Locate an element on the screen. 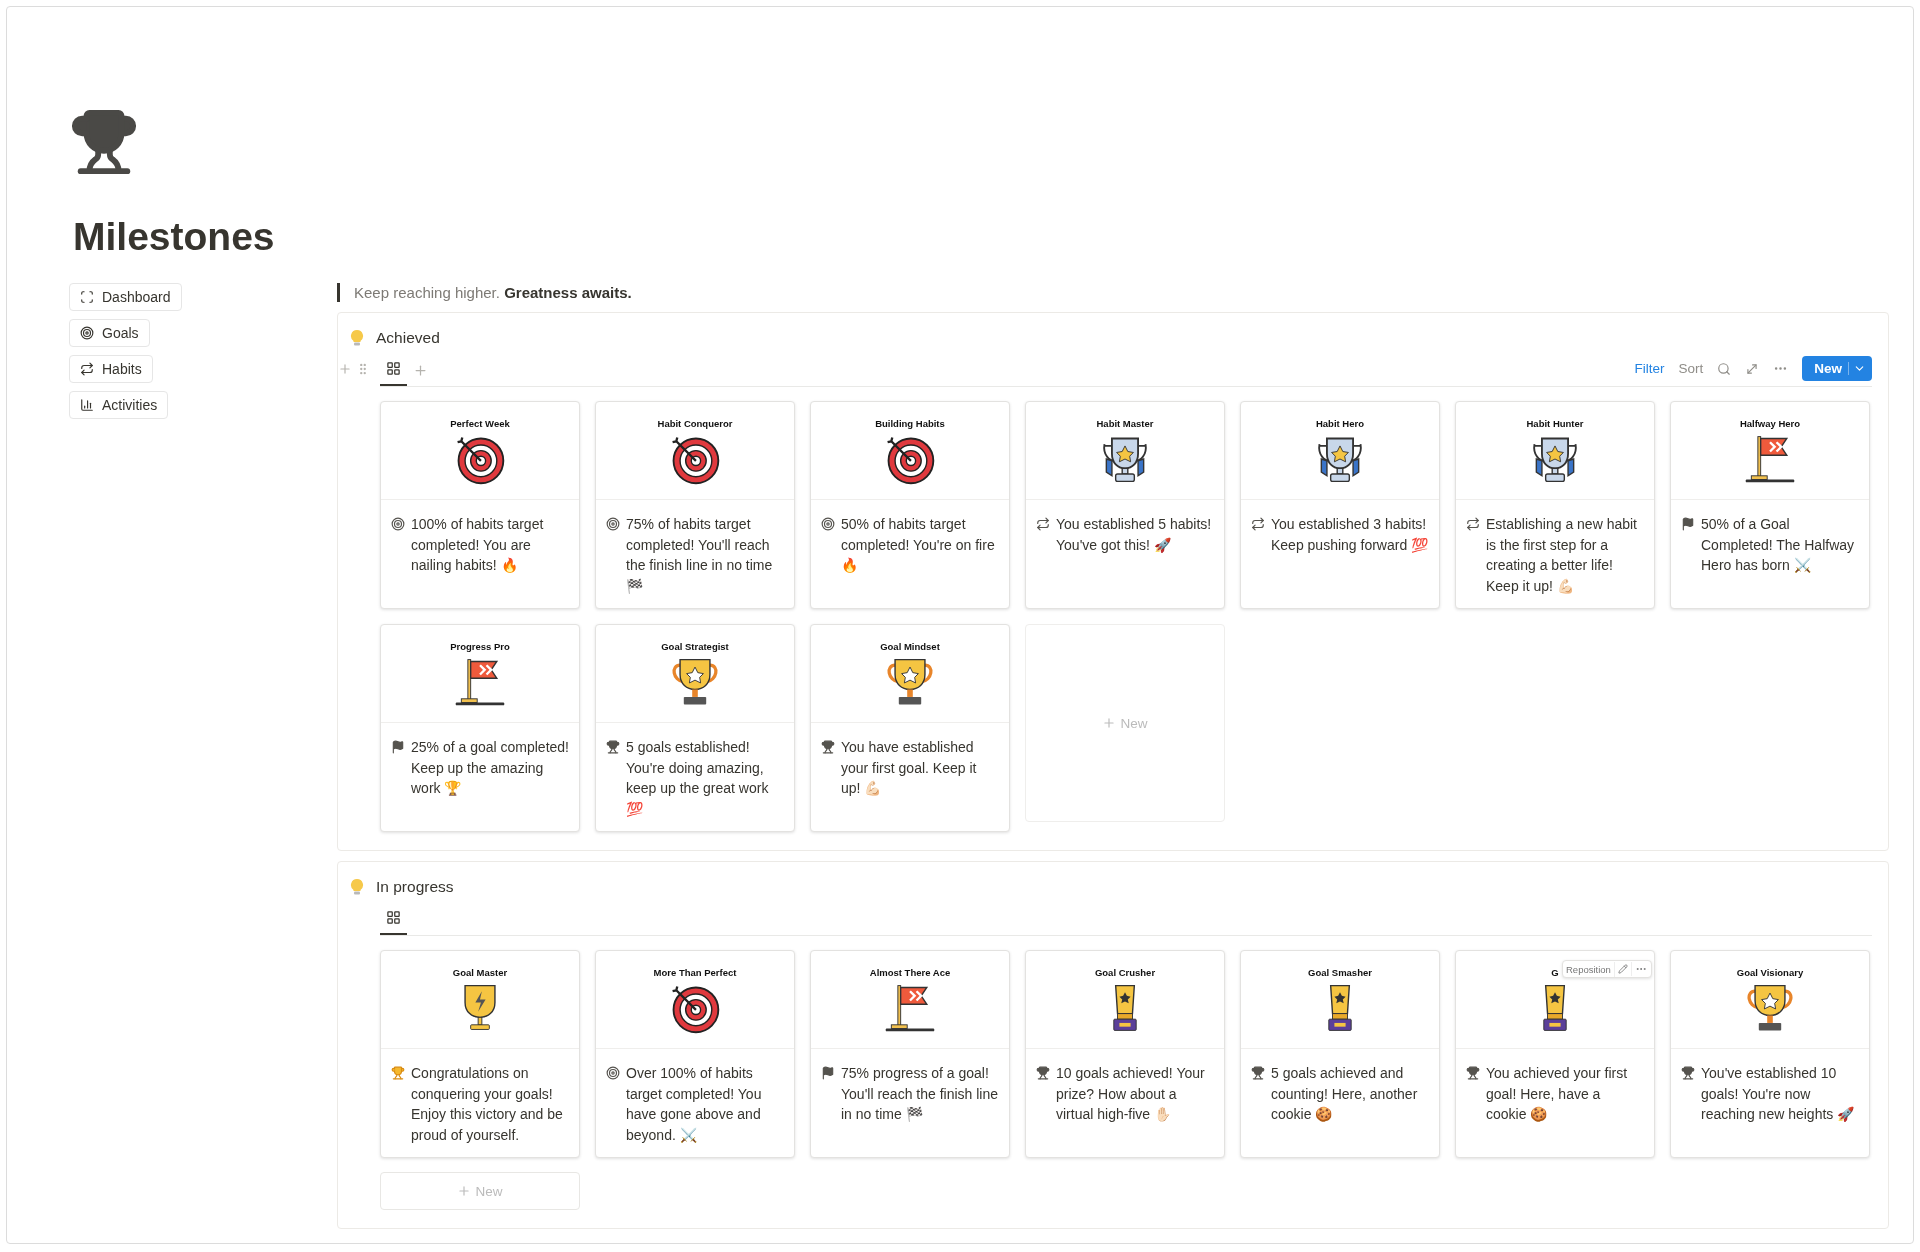 This screenshot has height=1252, width=1920. card-text: 5 goals established! You're doing amazing, keep up the great work 💯 is located at coordinates (698, 778).